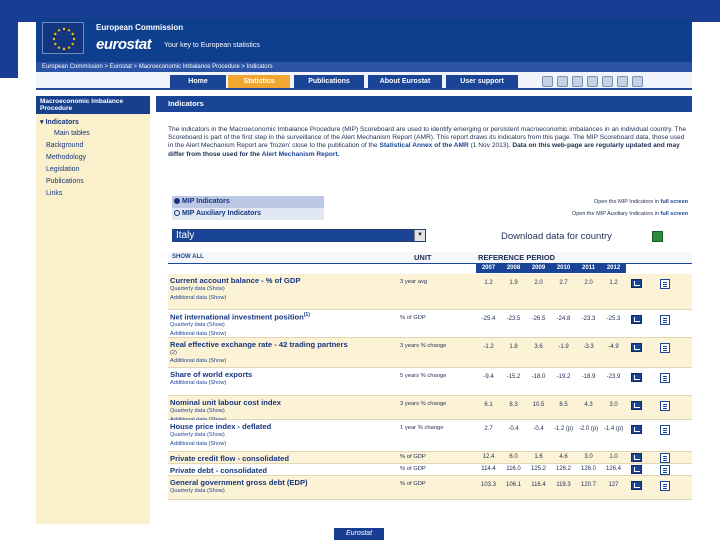 The image size is (720, 540). I want to click on sidebar-item-methodology: Methodology, so click(93, 157).